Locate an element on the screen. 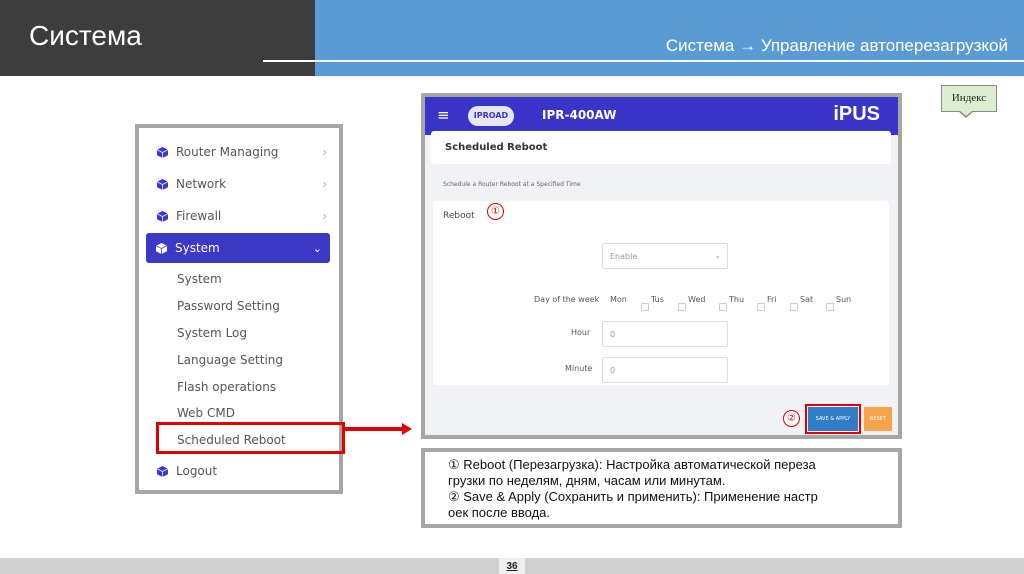  sidebar-item-network: Network › is located at coordinates (242, 184).